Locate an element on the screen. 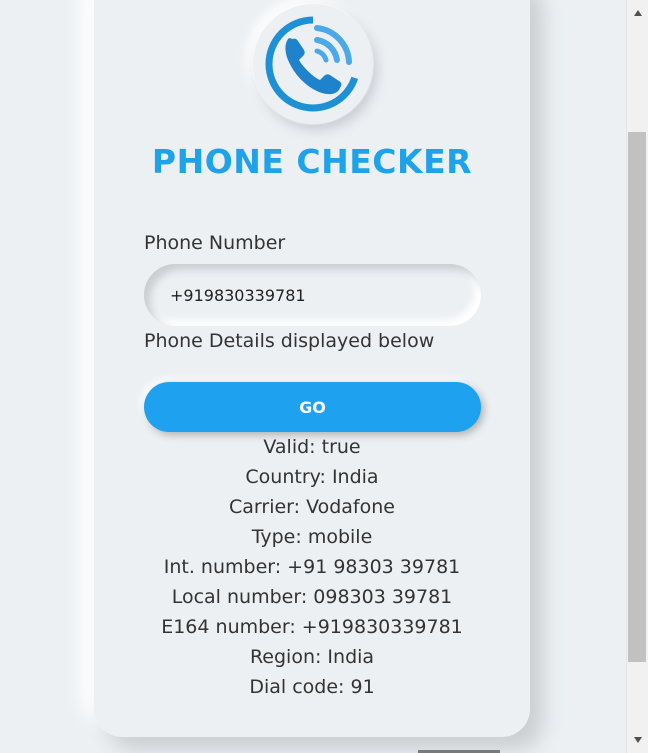 The width and height of the screenshot is (648, 753). phone-call-icon is located at coordinates (313, 63).